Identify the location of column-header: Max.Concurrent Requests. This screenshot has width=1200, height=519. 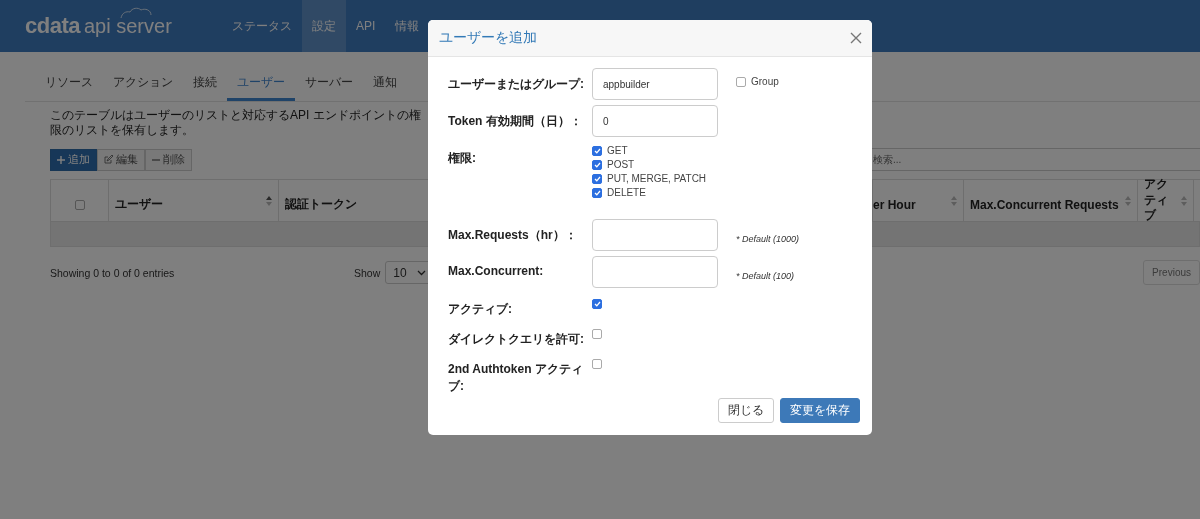
(1044, 204).